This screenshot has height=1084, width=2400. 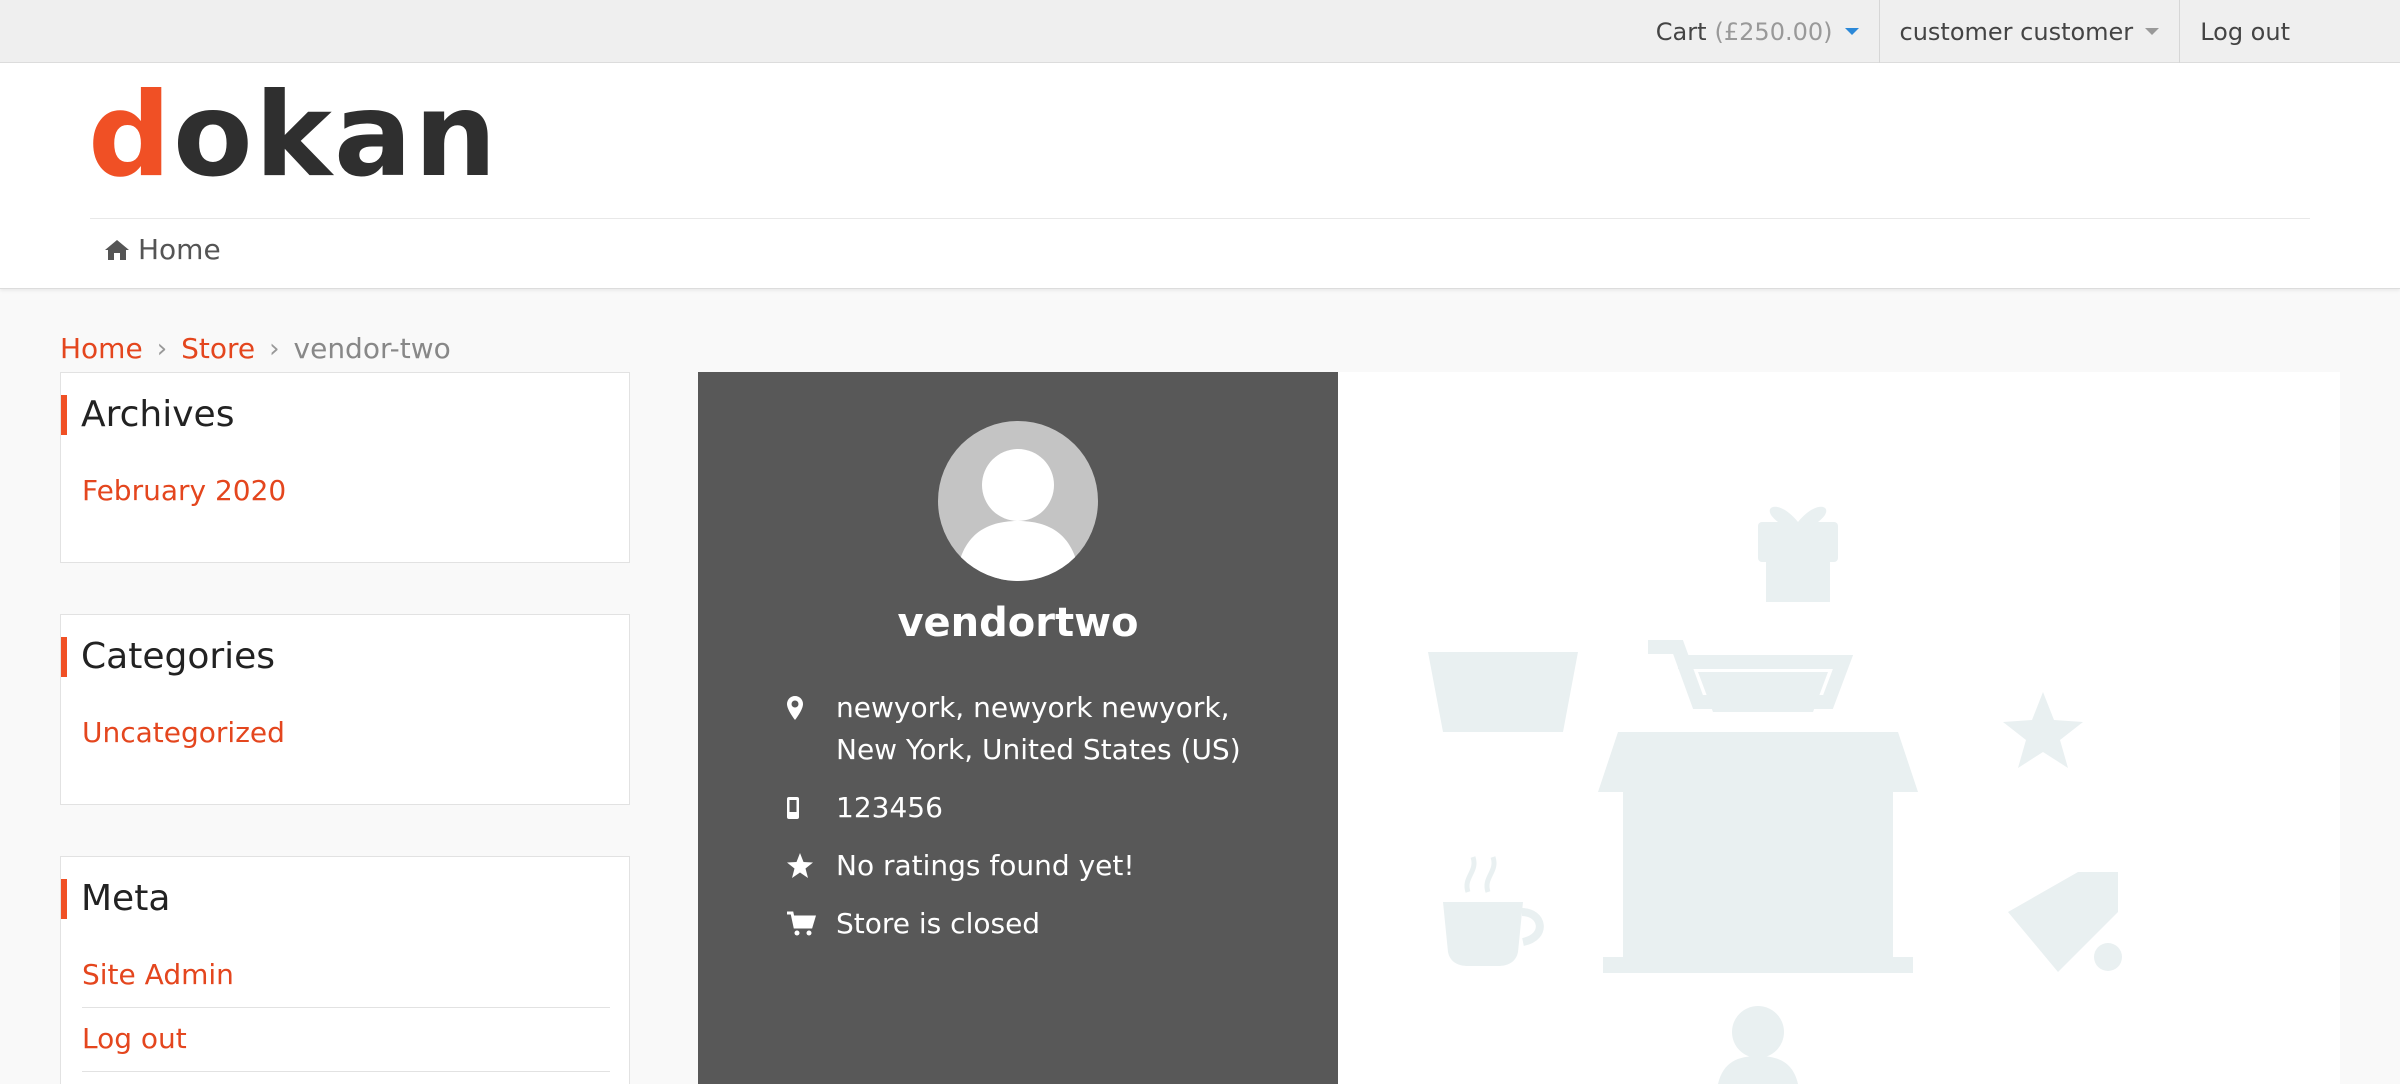 I want to click on cart-amount: (£250.00), so click(x=1773, y=31).